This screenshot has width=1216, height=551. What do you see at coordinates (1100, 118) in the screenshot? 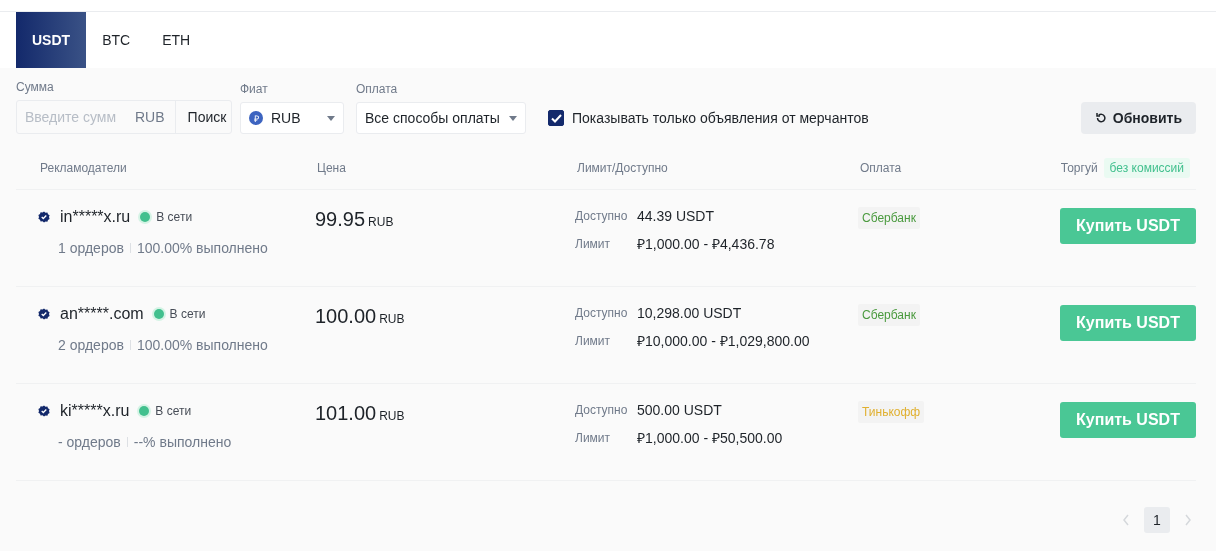
I see `refresh-icon` at bounding box center [1100, 118].